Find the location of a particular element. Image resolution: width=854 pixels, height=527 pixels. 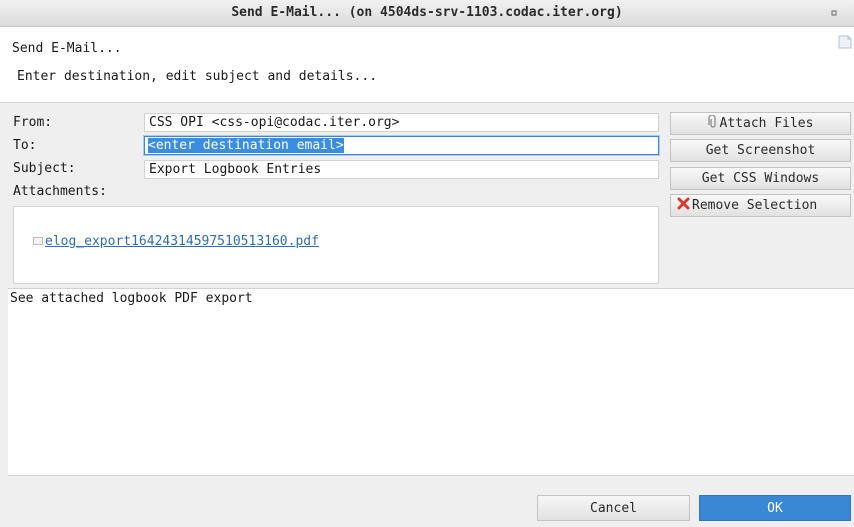

paperclip-icon is located at coordinates (712, 123).